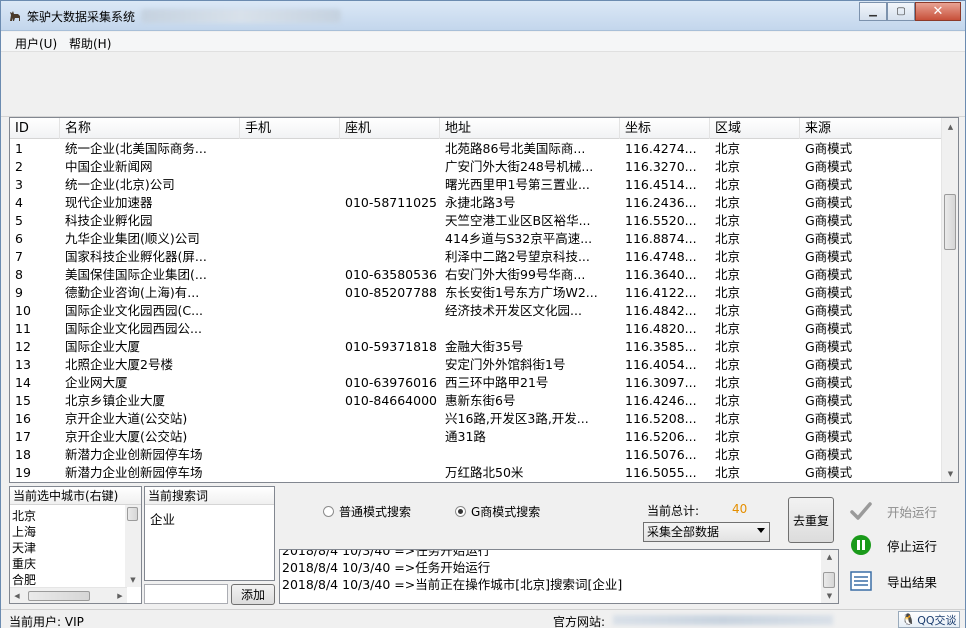  What do you see at coordinates (109, 202) in the screenshot?
I see `cell-name: 现代企业加速器` at bounding box center [109, 202].